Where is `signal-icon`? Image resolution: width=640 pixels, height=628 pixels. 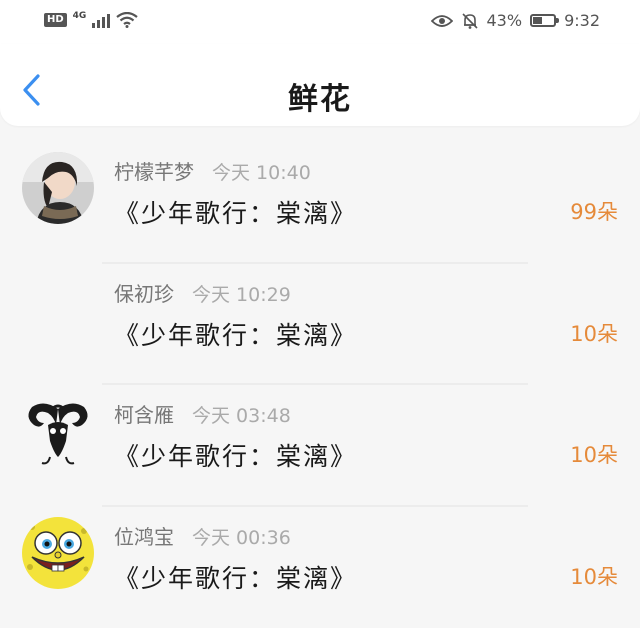
signal-icon is located at coordinates (101, 20).